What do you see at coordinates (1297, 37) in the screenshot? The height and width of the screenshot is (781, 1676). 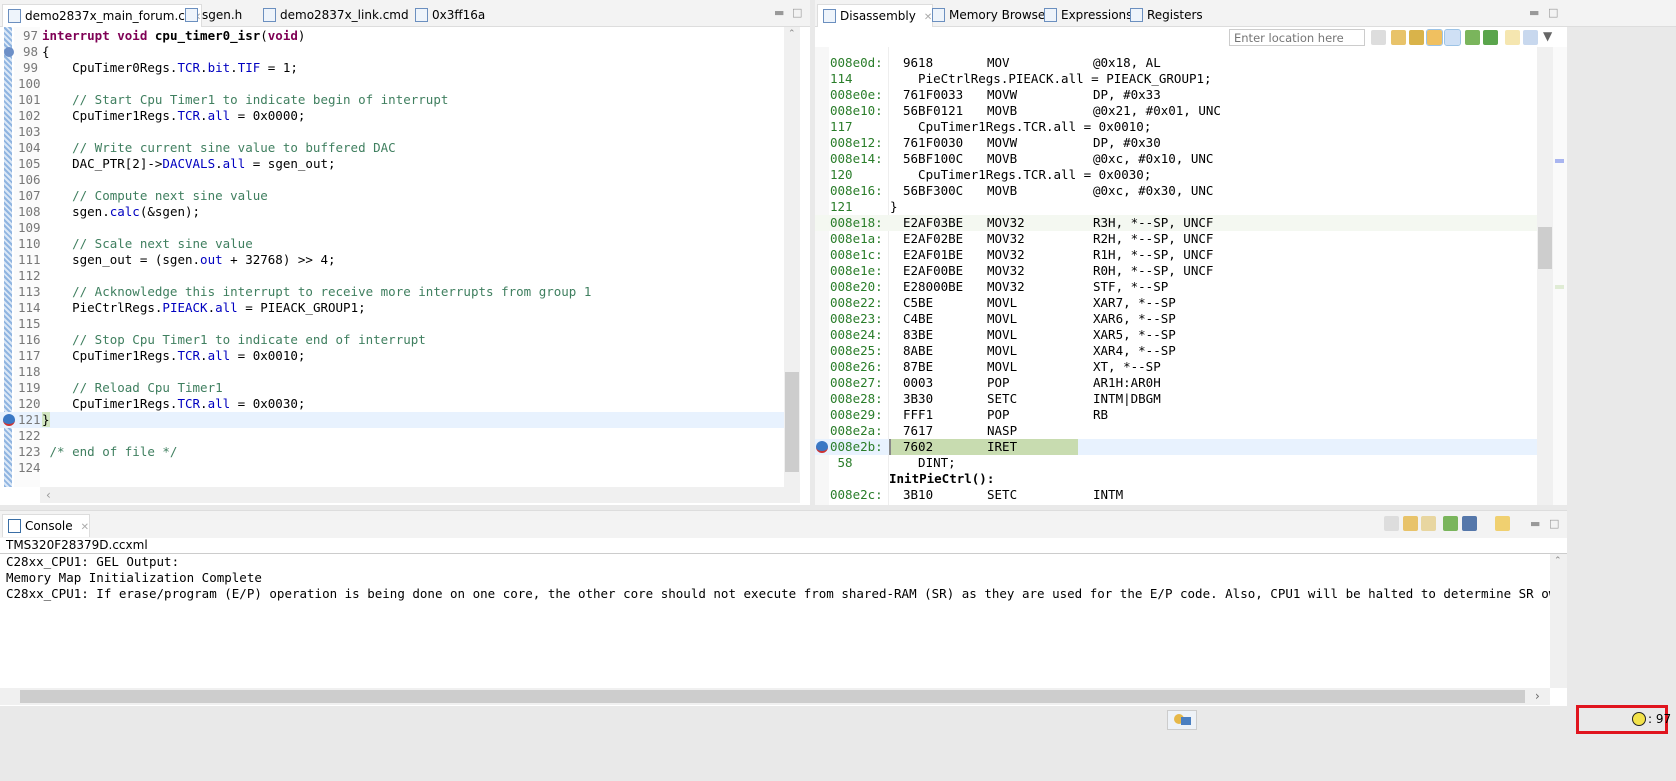 I see `location-input` at bounding box center [1297, 37].